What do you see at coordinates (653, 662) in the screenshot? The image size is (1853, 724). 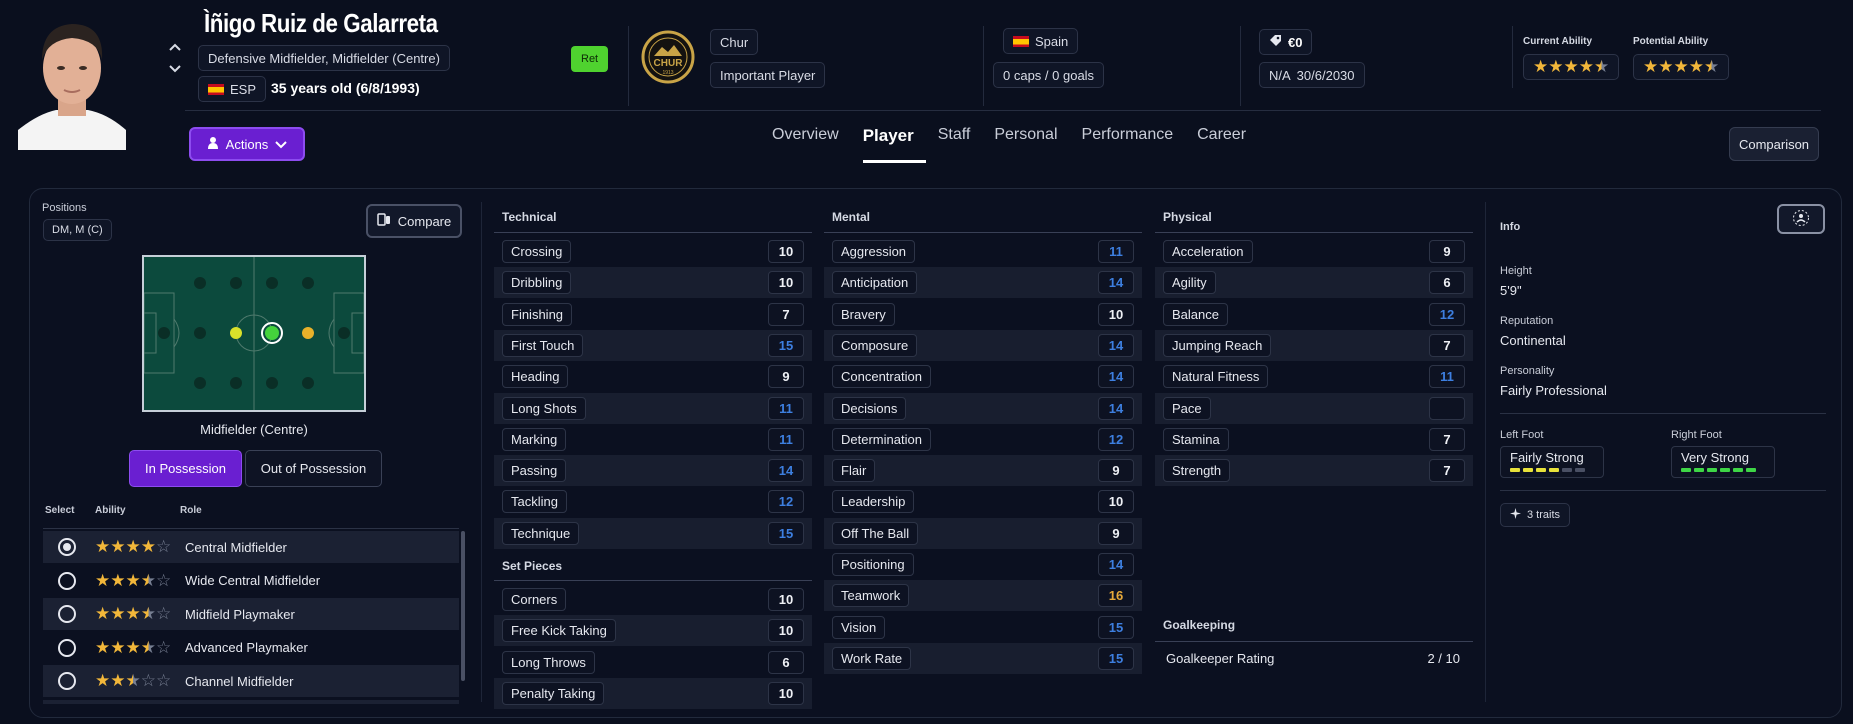 I see `attribute-row: Long Throws 6` at bounding box center [653, 662].